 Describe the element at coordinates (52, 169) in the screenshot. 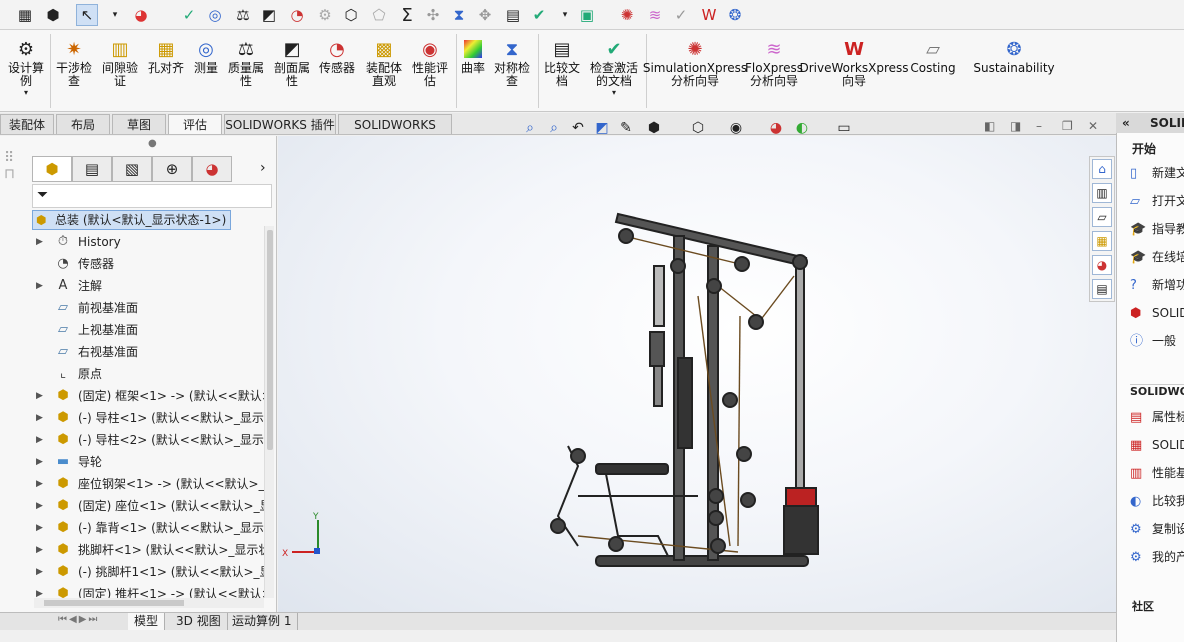

I see `feature-tree-tab-icon: ⬢` at that location.